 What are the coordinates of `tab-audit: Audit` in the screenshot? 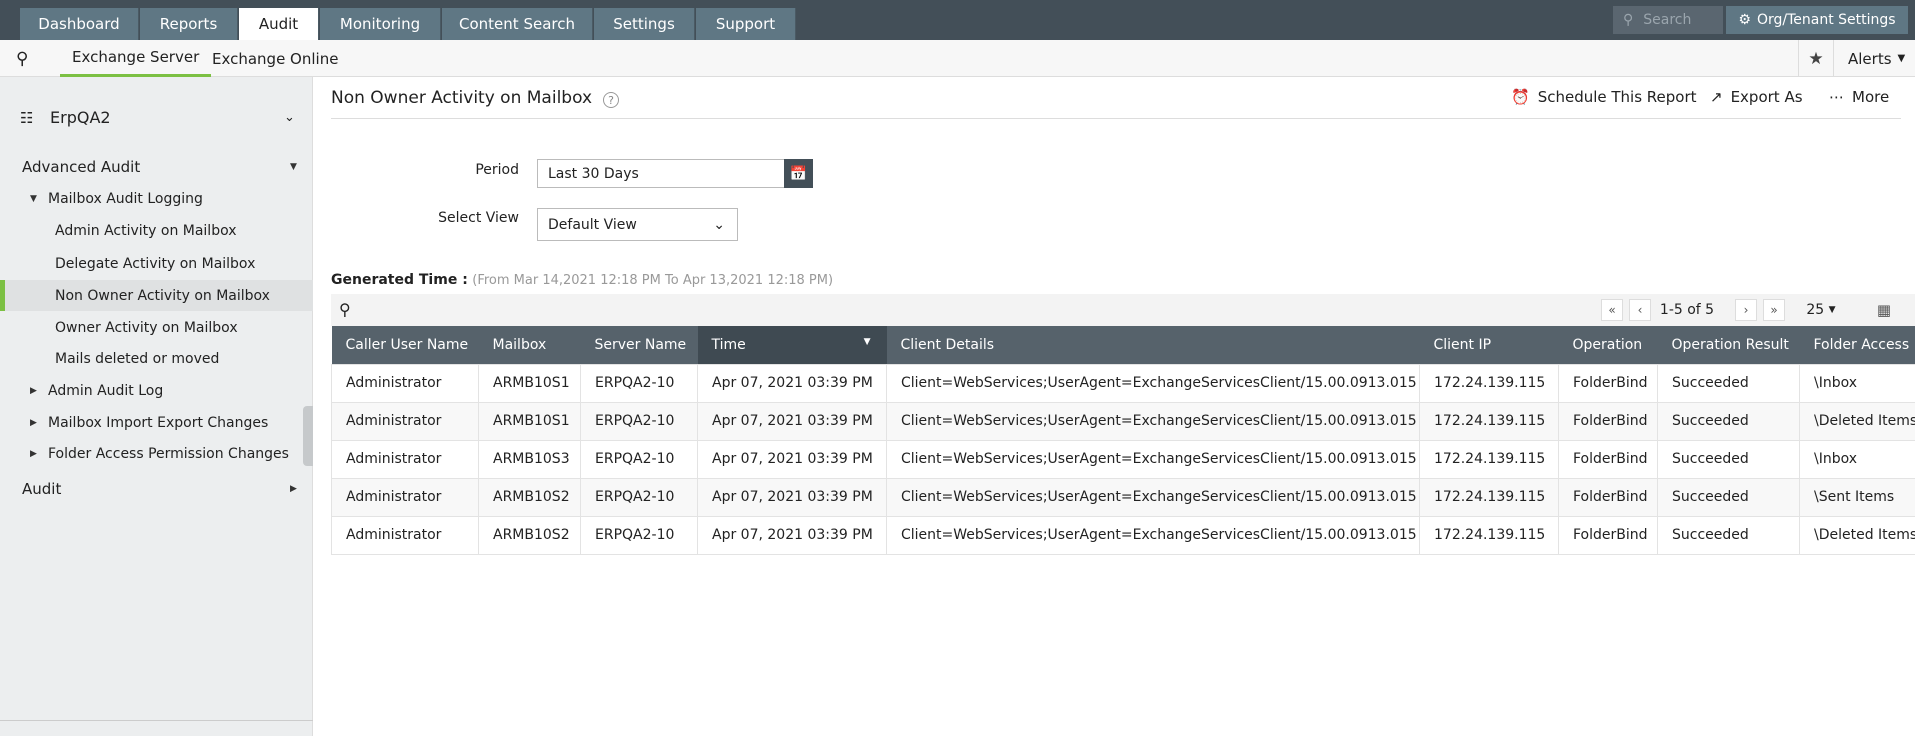 It's located at (279, 24).